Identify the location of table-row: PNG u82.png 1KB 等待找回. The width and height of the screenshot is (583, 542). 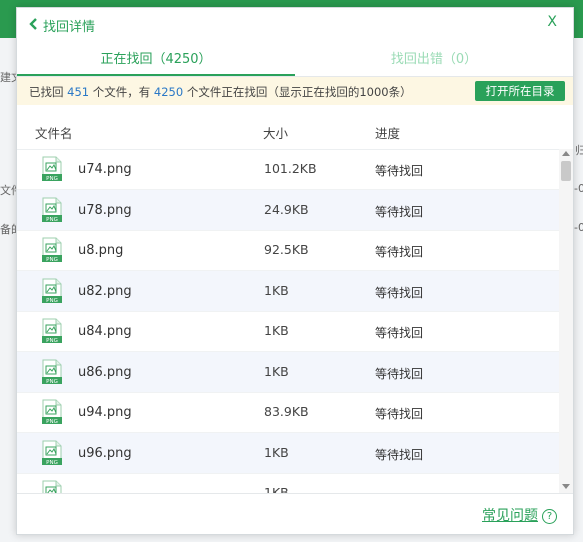
(288, 291).